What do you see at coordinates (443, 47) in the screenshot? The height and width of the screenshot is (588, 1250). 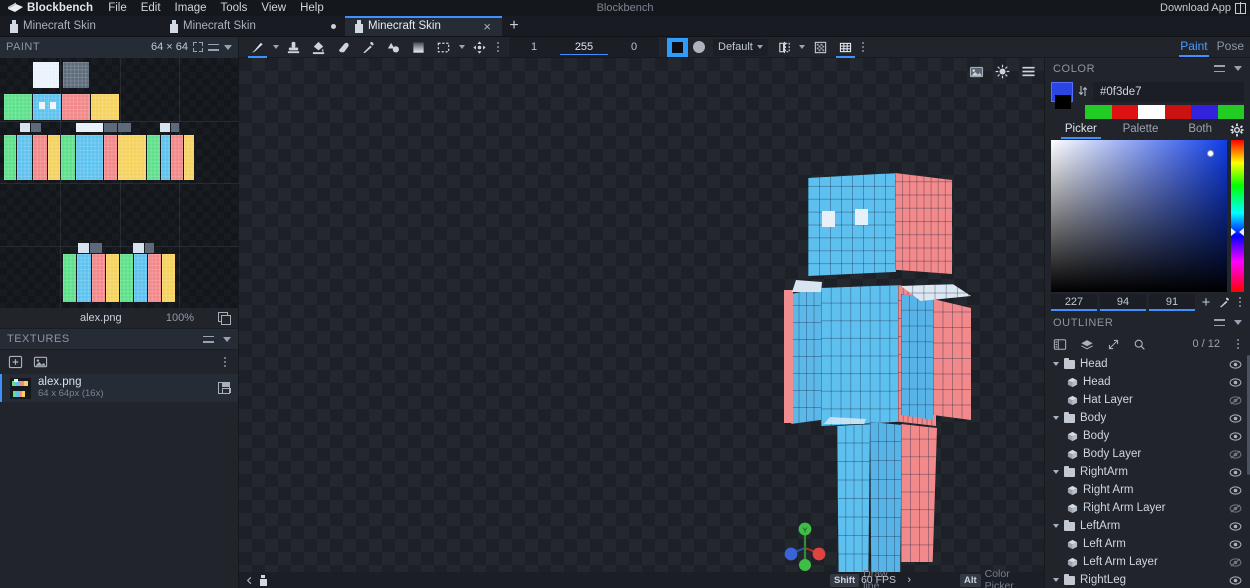 I see `selection-tool` at bounding box center [443, 47].